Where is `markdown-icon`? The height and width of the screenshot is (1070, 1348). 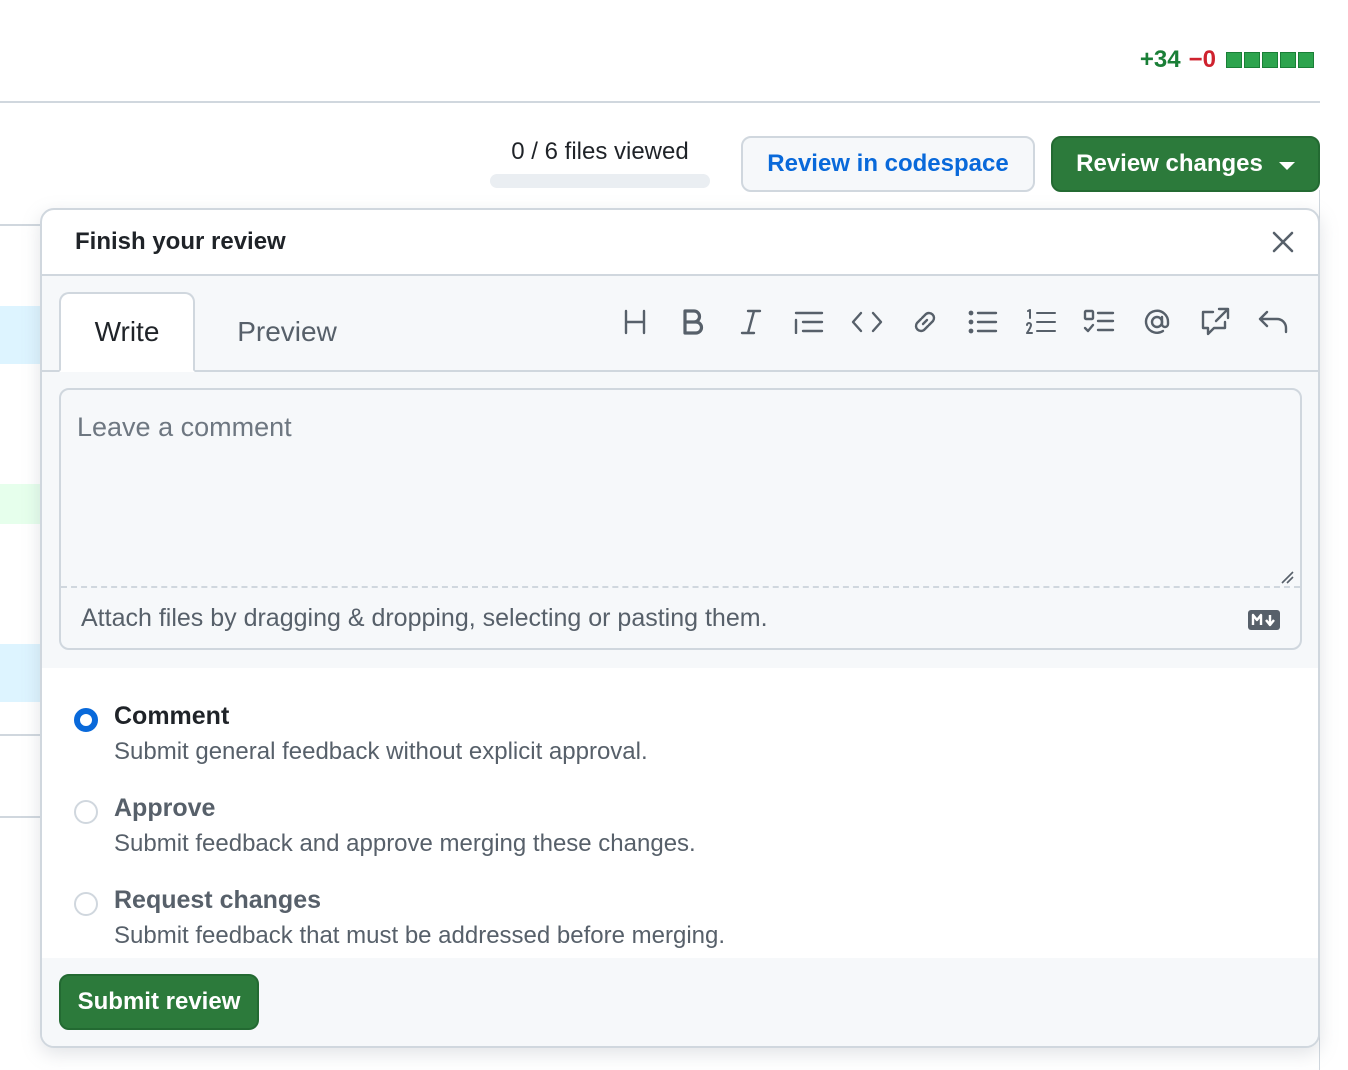 markdown-icon is located at coordinates (1264, 622).